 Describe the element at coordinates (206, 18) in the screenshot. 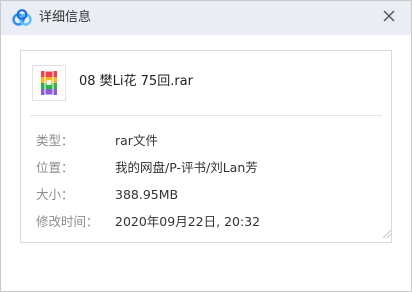

I see `title-bar: 详细信息` at that location.